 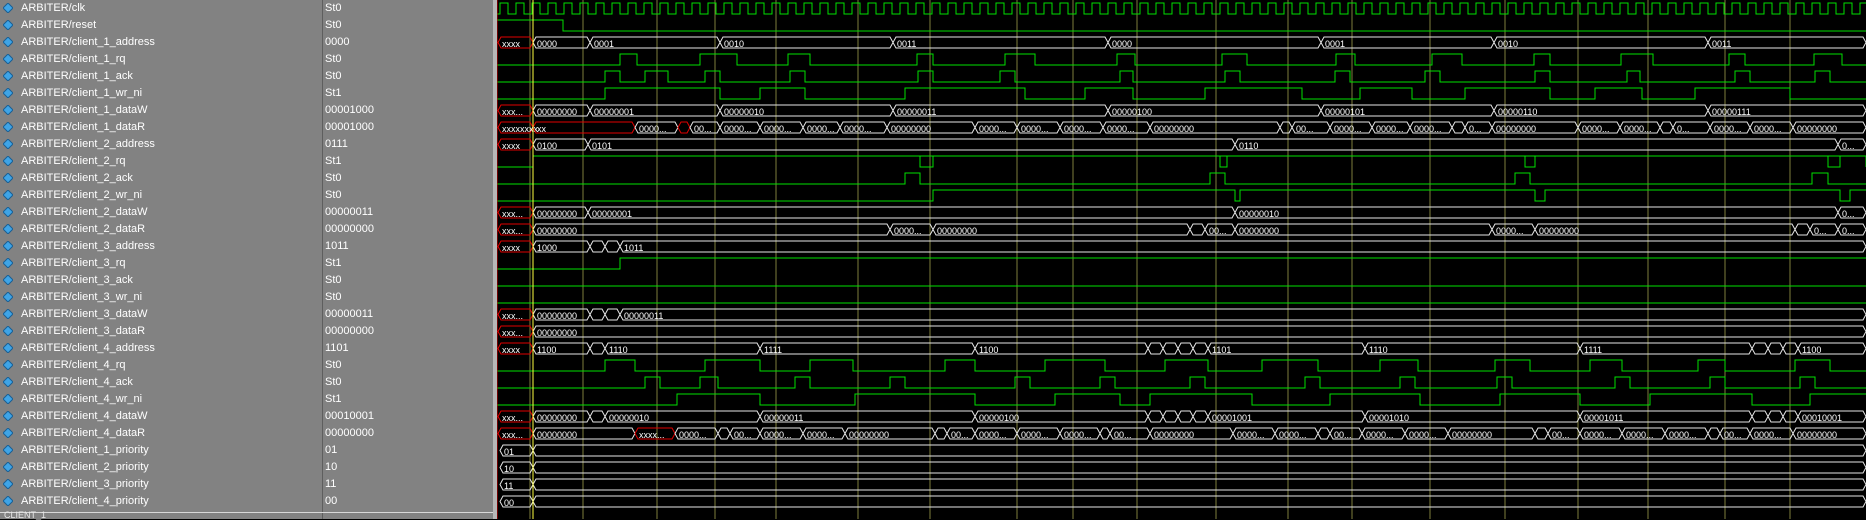 I want to click on signal-row: ARBITER/client_3_dataR, so click(x=161, y=331).